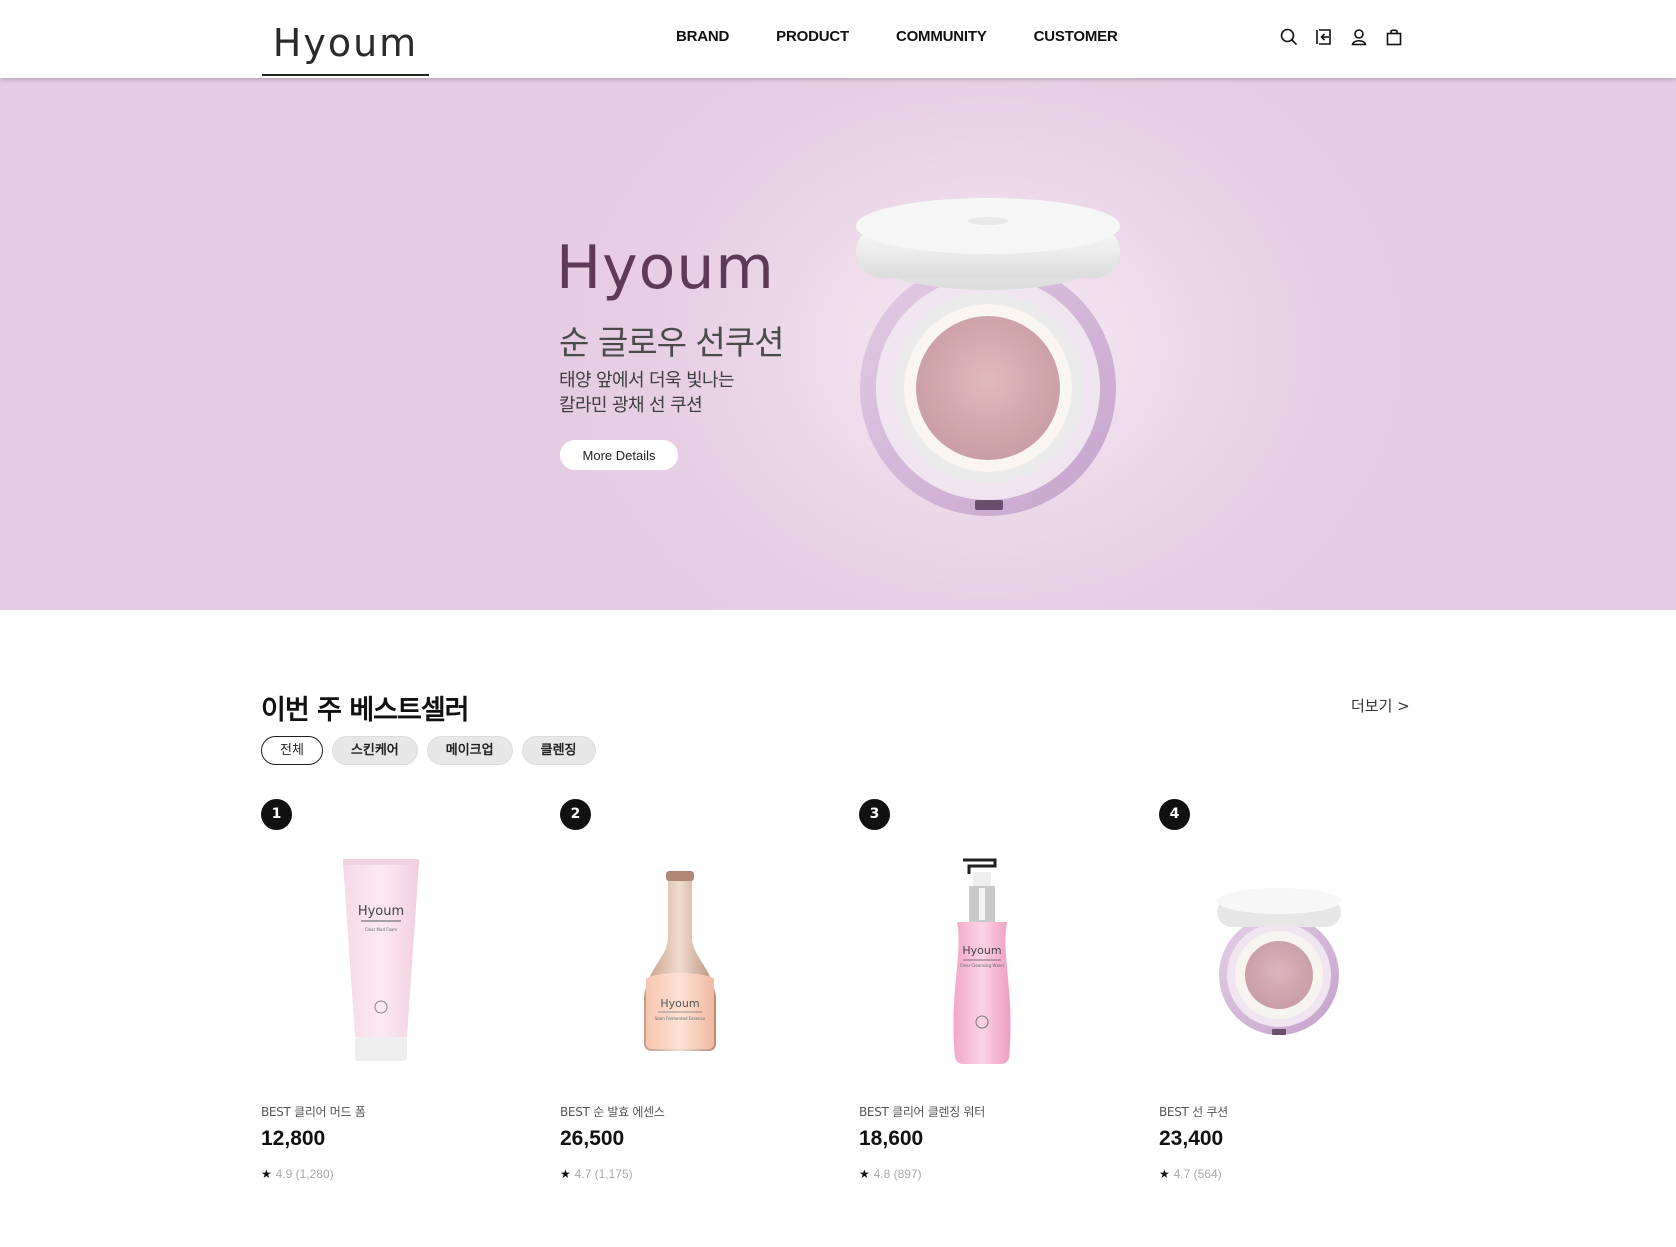  I want to click on hero-brand: Hyoum, so click(665, 268).